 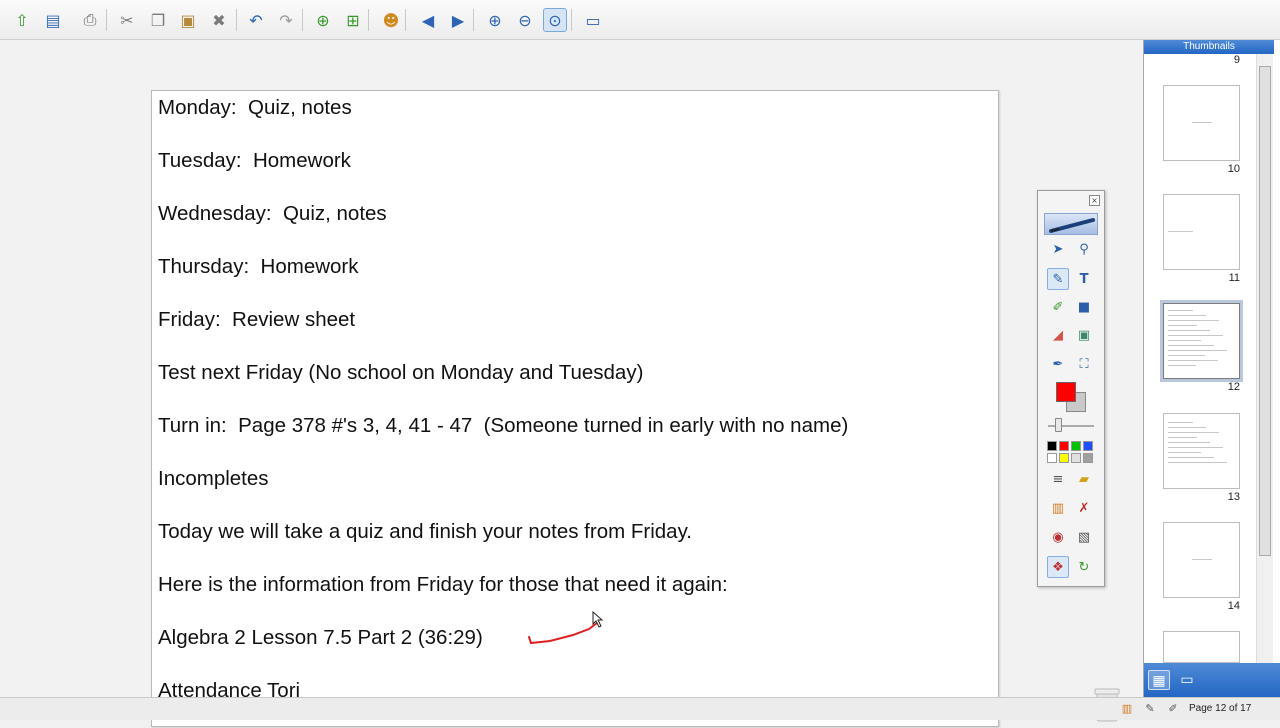 I want to click on undo-icon: ↶, so click(x=256, y=20).